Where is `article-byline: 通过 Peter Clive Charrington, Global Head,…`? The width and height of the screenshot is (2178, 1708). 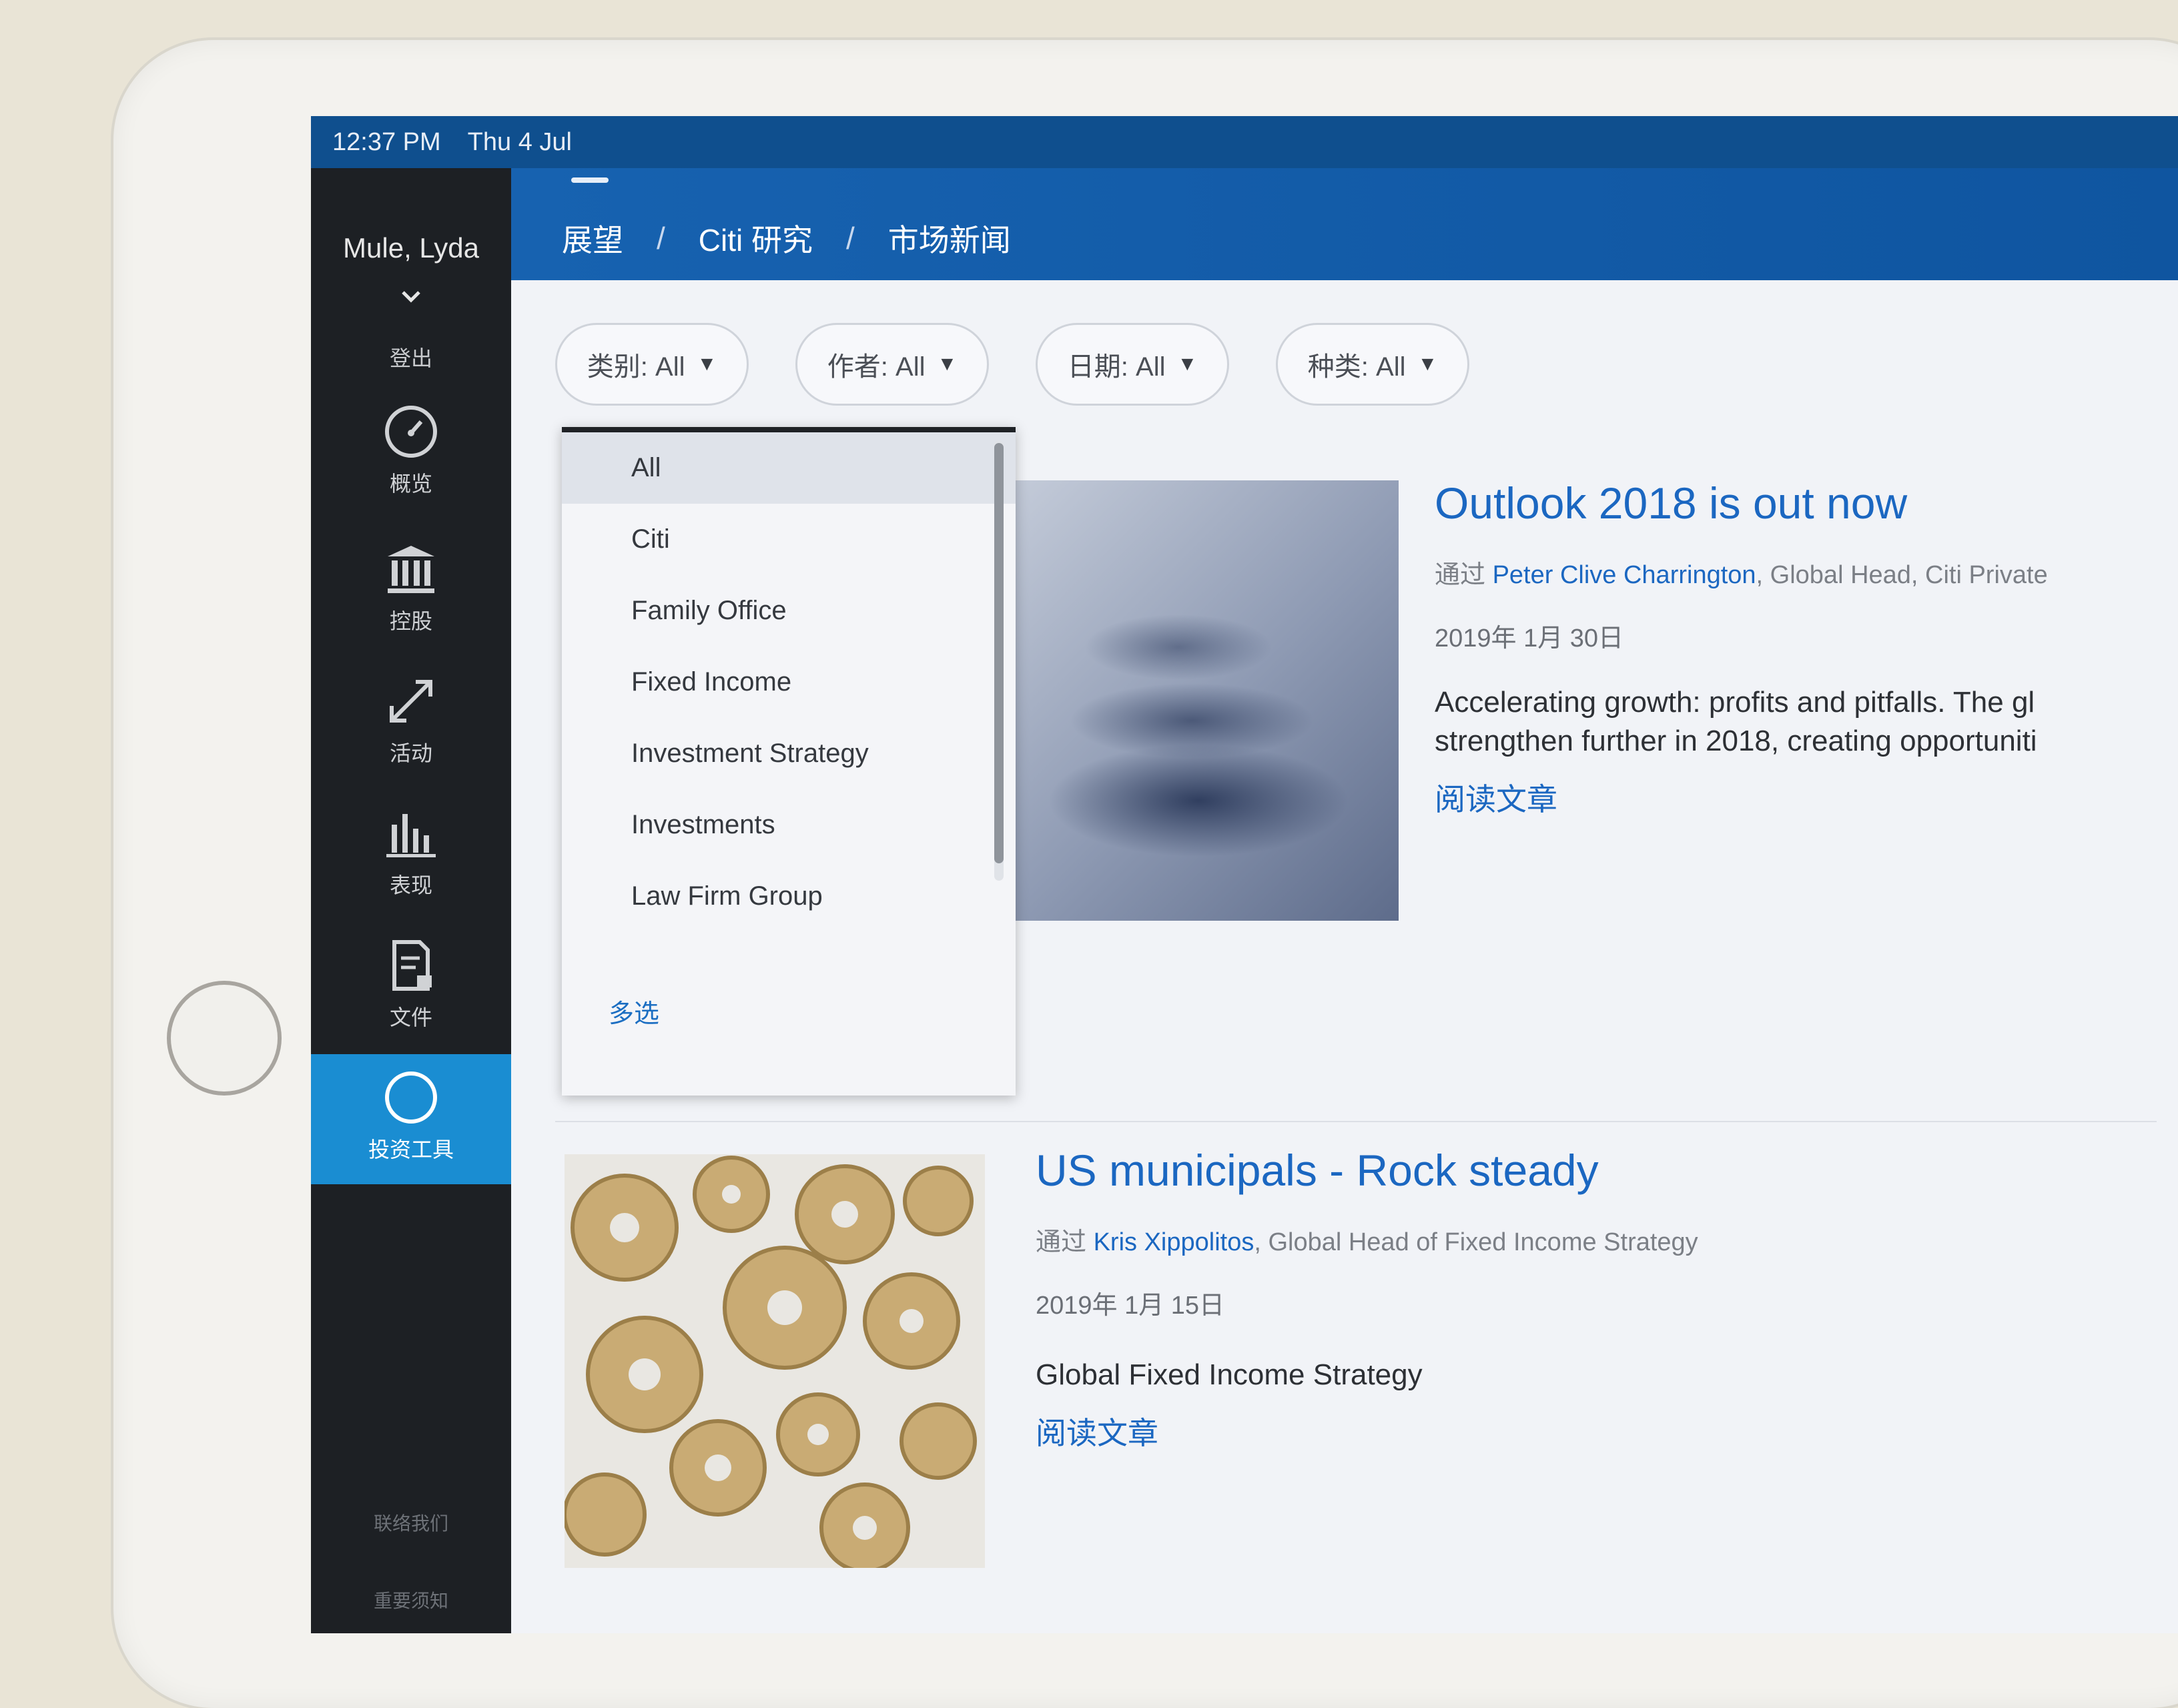 article-byline: 通过 Peter Clive Charrington, Global Head,… is located at coordinates (1806, 572).